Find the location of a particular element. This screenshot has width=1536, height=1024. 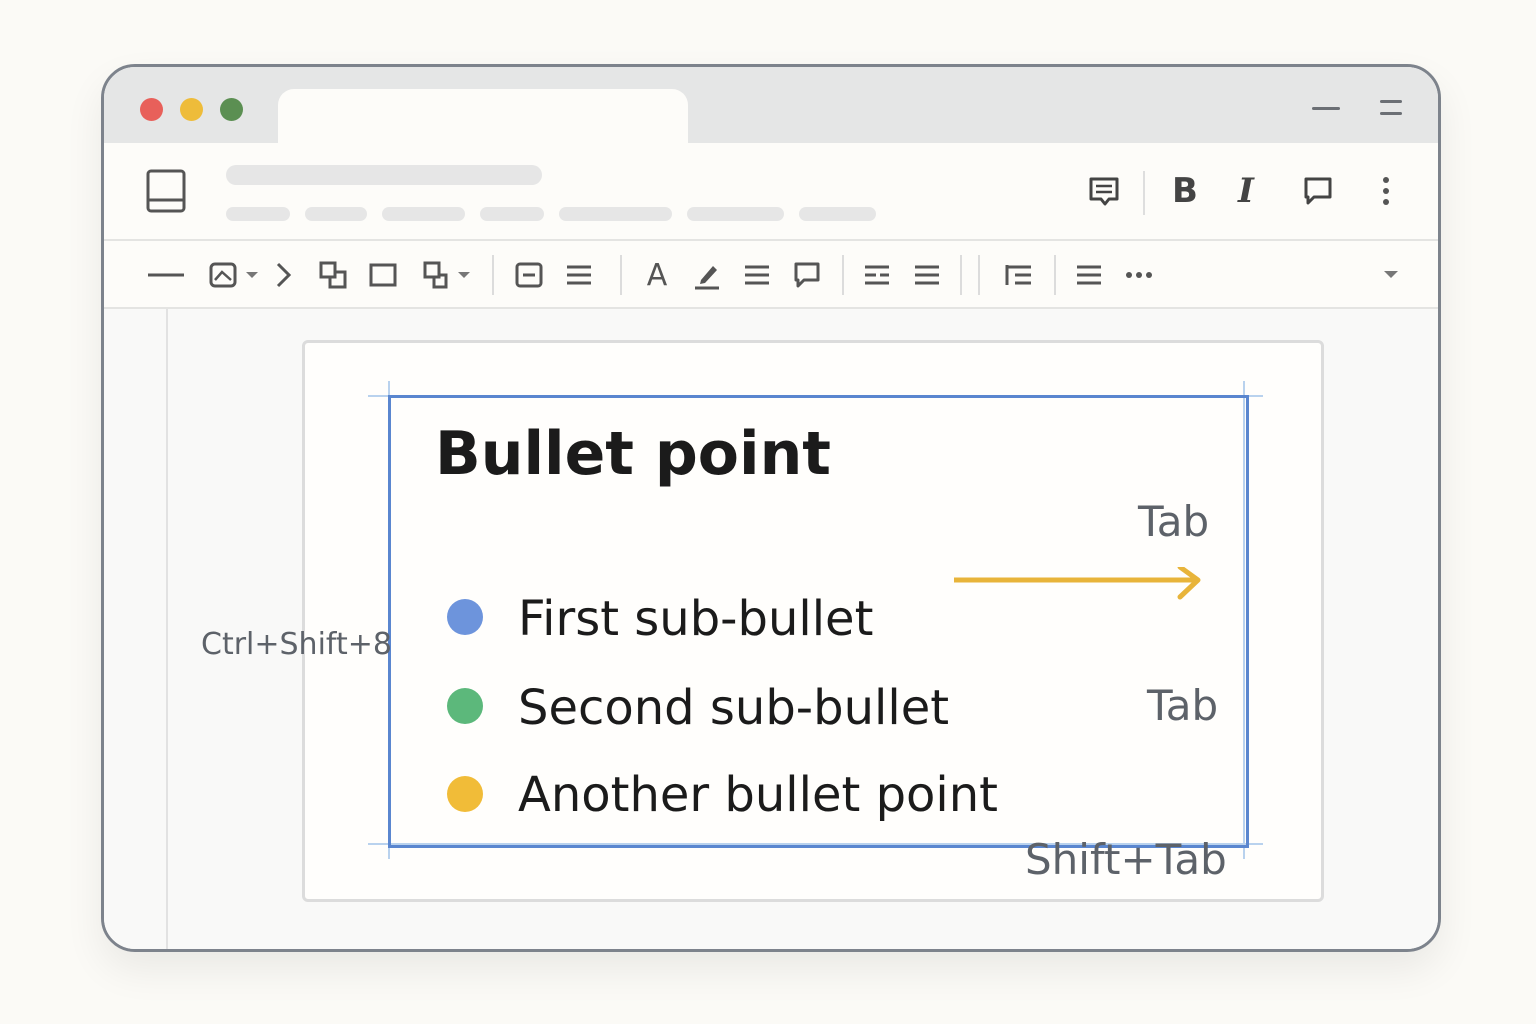

more-vert-icon is located at coordinates (1386, 191).